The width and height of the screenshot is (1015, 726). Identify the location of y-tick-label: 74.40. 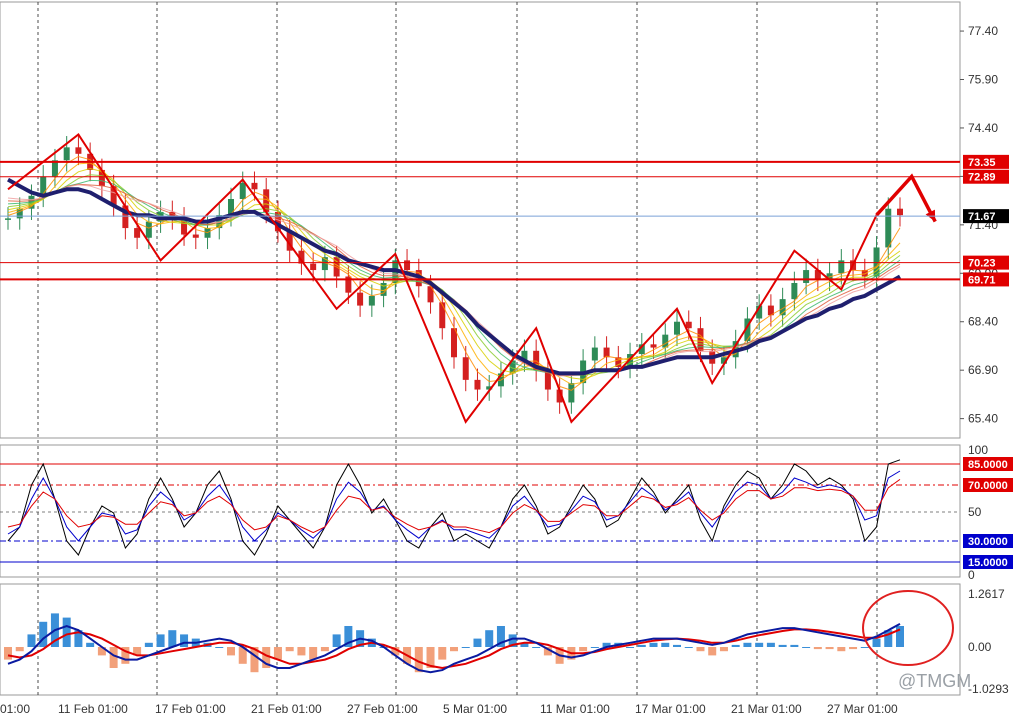
(983, 128).